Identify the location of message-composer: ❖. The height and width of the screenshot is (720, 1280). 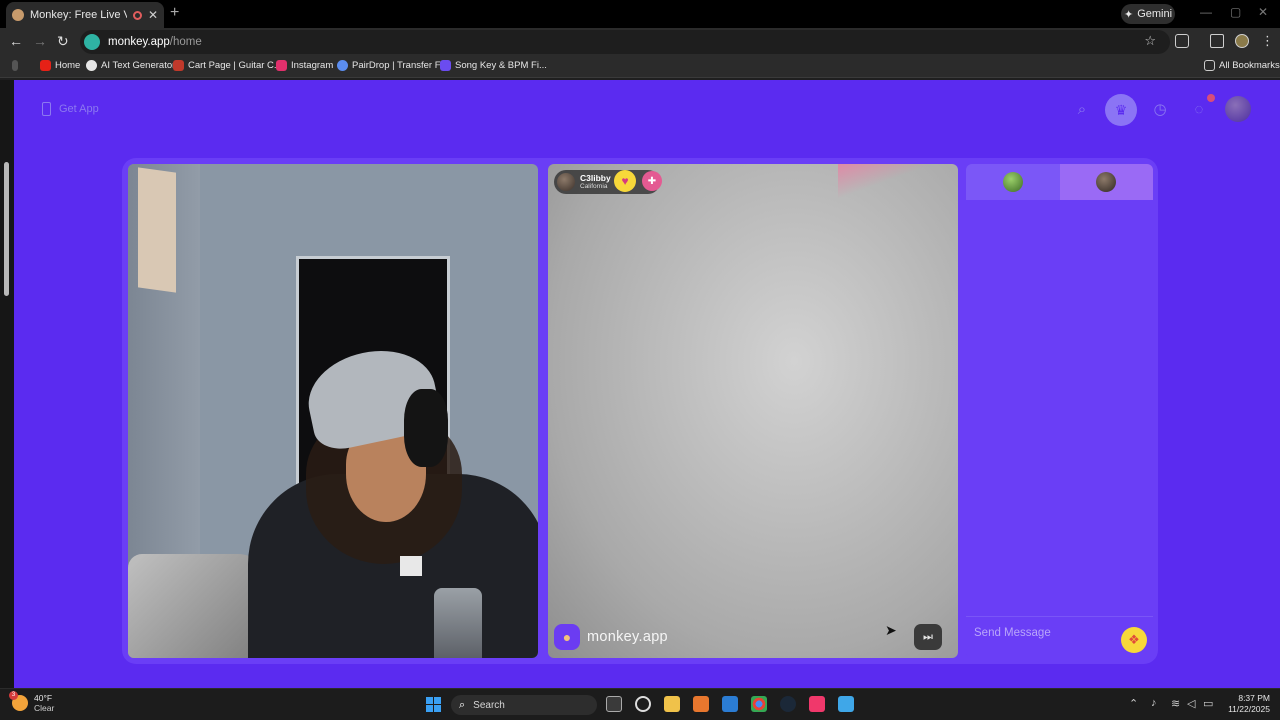
(1059, 637).